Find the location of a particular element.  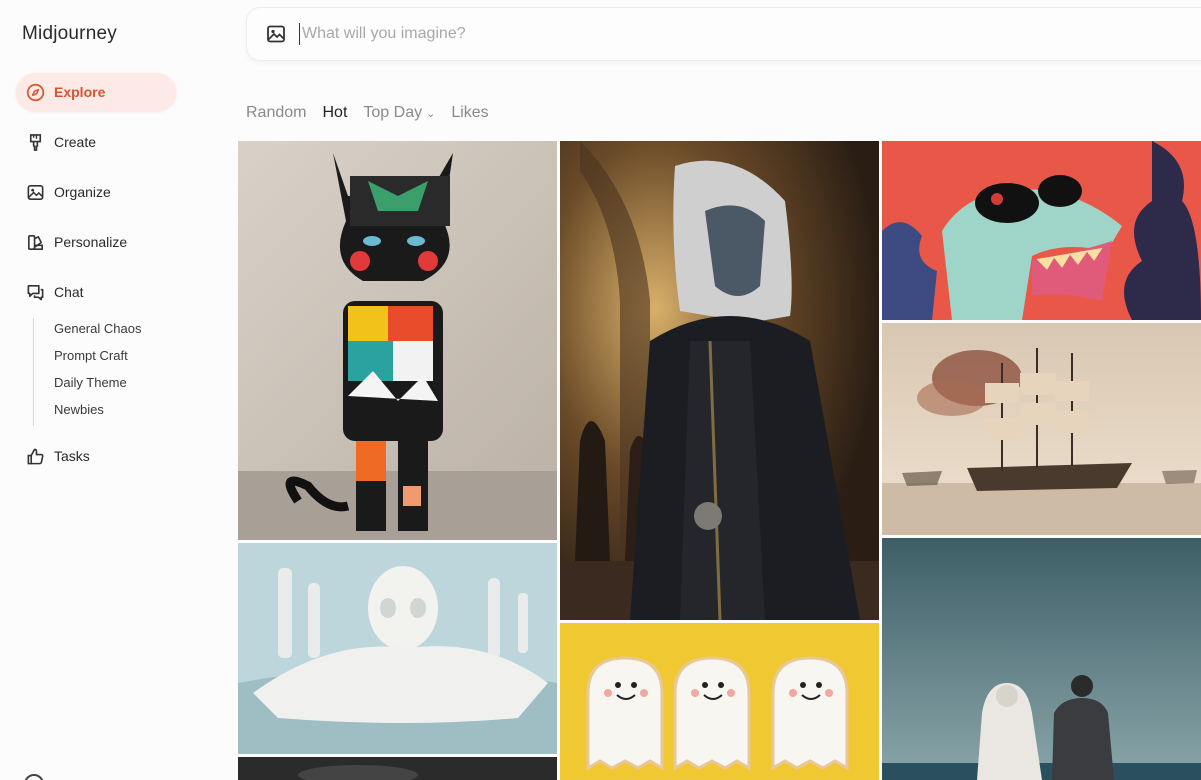

brush-icon is located at coordinates (35, 142).